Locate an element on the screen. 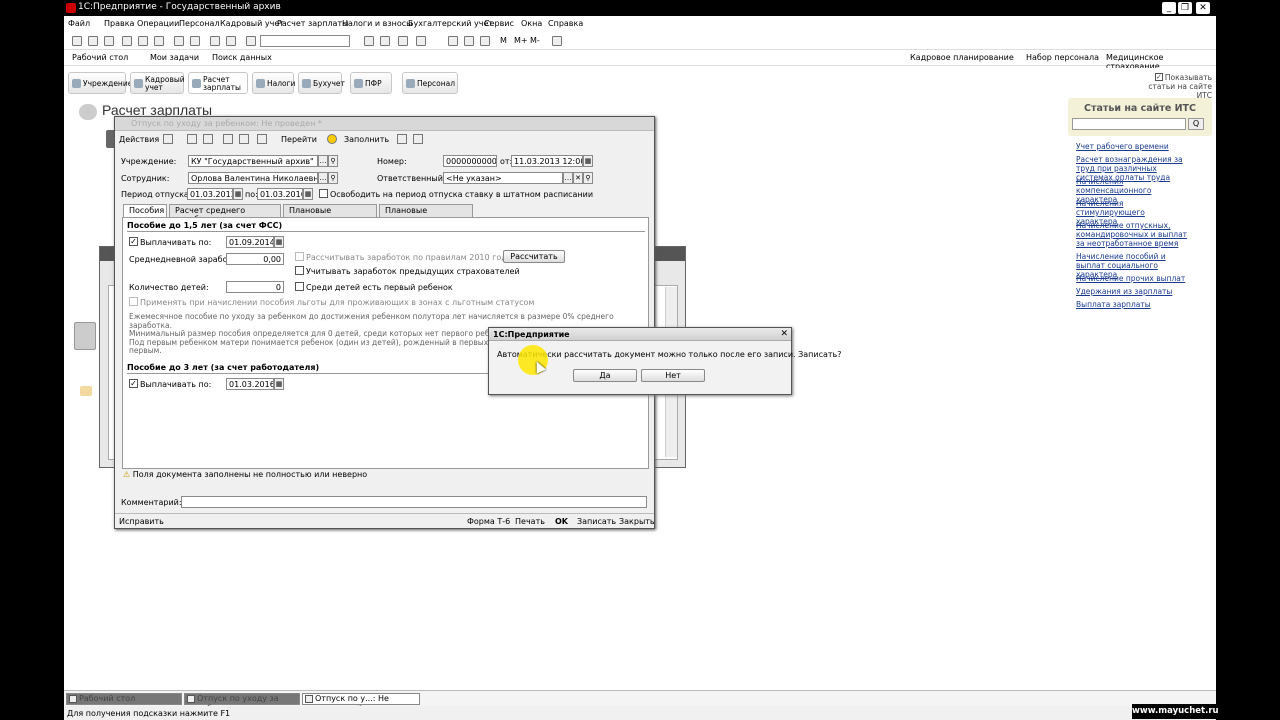 This screenshot has height=720, width=1280. section-institution: Учреждение is located at coordinates (100, 83).